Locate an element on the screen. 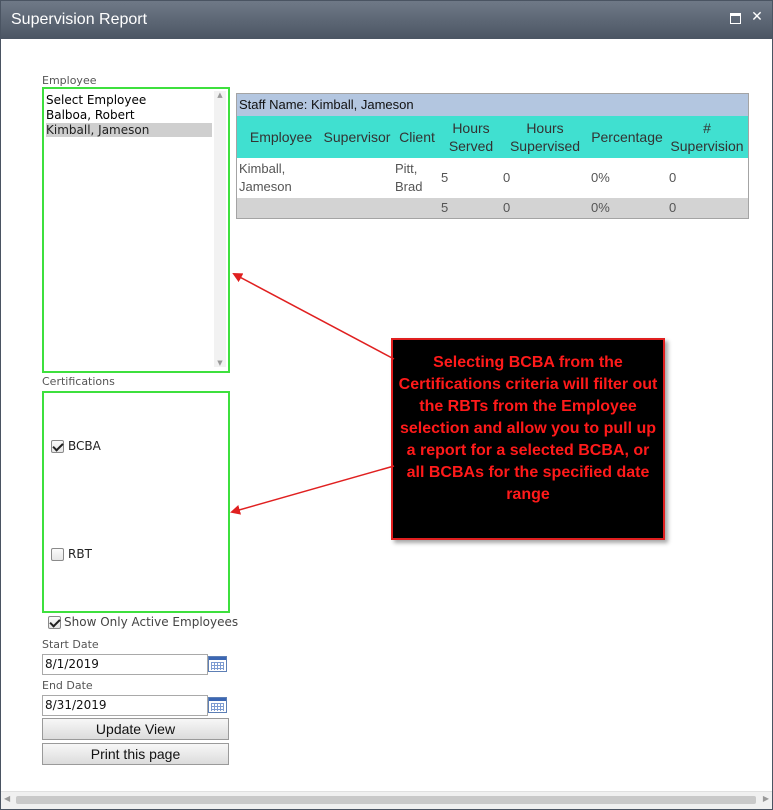  scroll-right-icon: ▶ is located at coordinates (766, 798).